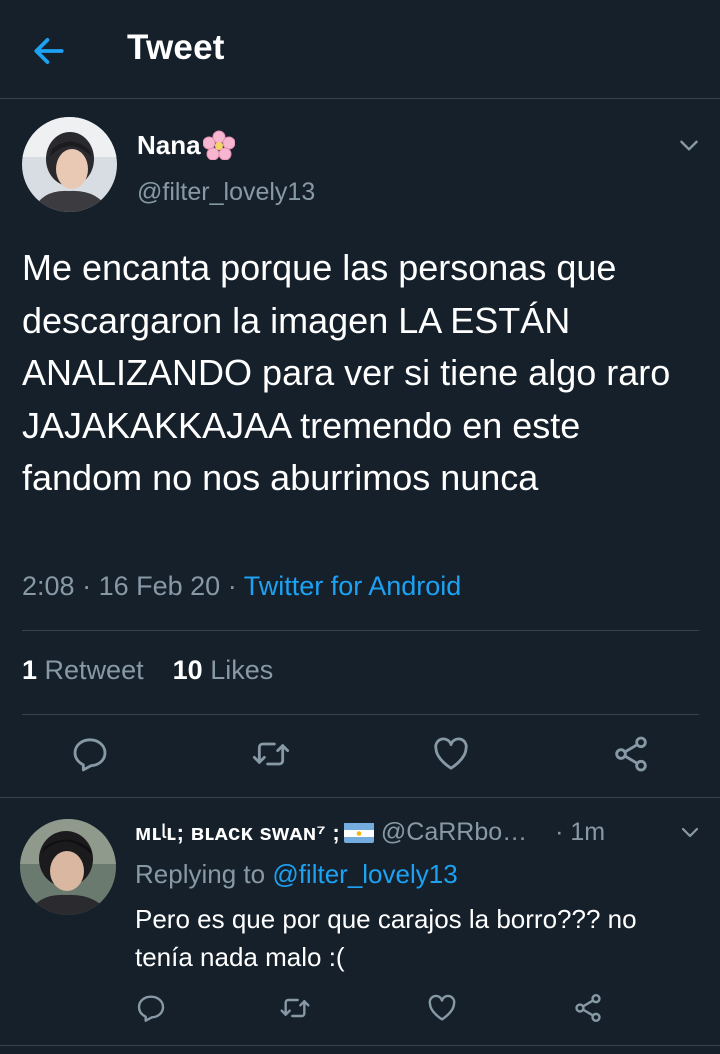 This screenshot has height=1054, width=720. I want to click on reply-author-avatar, so click(68, 867).